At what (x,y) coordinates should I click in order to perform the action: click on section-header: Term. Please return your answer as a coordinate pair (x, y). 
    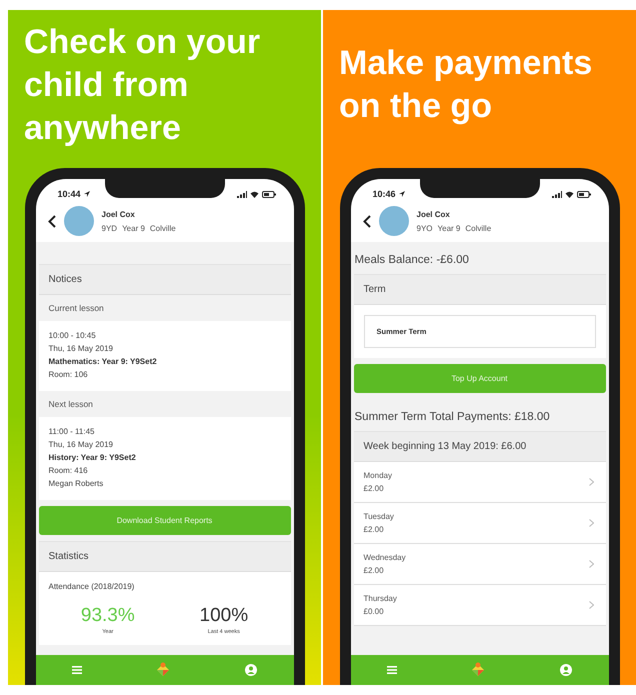
    Looking at the image, I should click on (480, 289).